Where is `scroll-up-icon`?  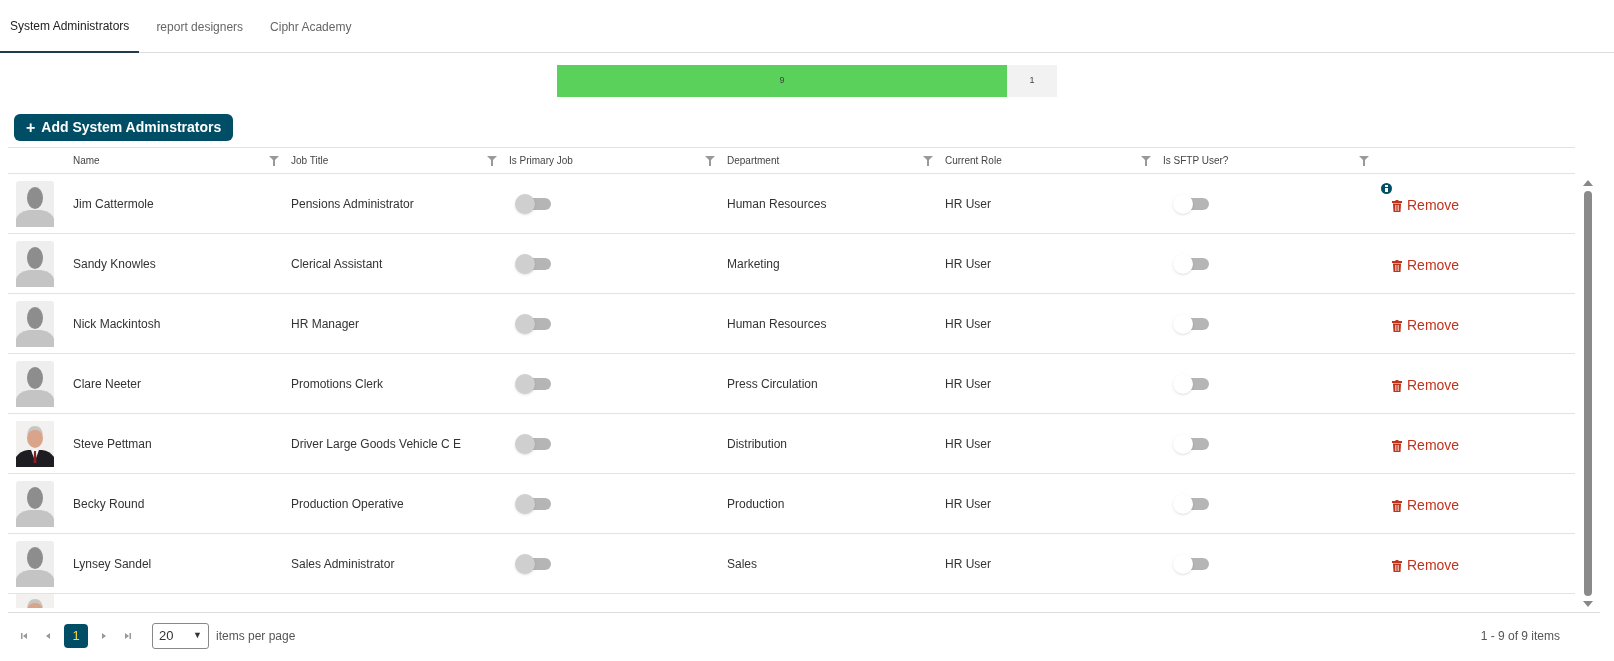
scroll-up-icon is located at coordinates (1587, 183).